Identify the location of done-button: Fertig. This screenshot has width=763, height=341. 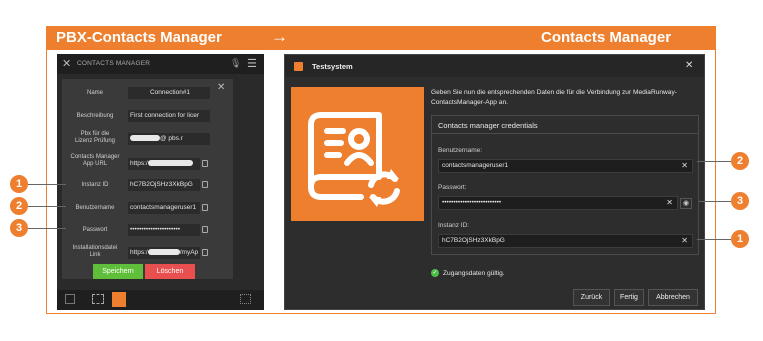
(629, 297).